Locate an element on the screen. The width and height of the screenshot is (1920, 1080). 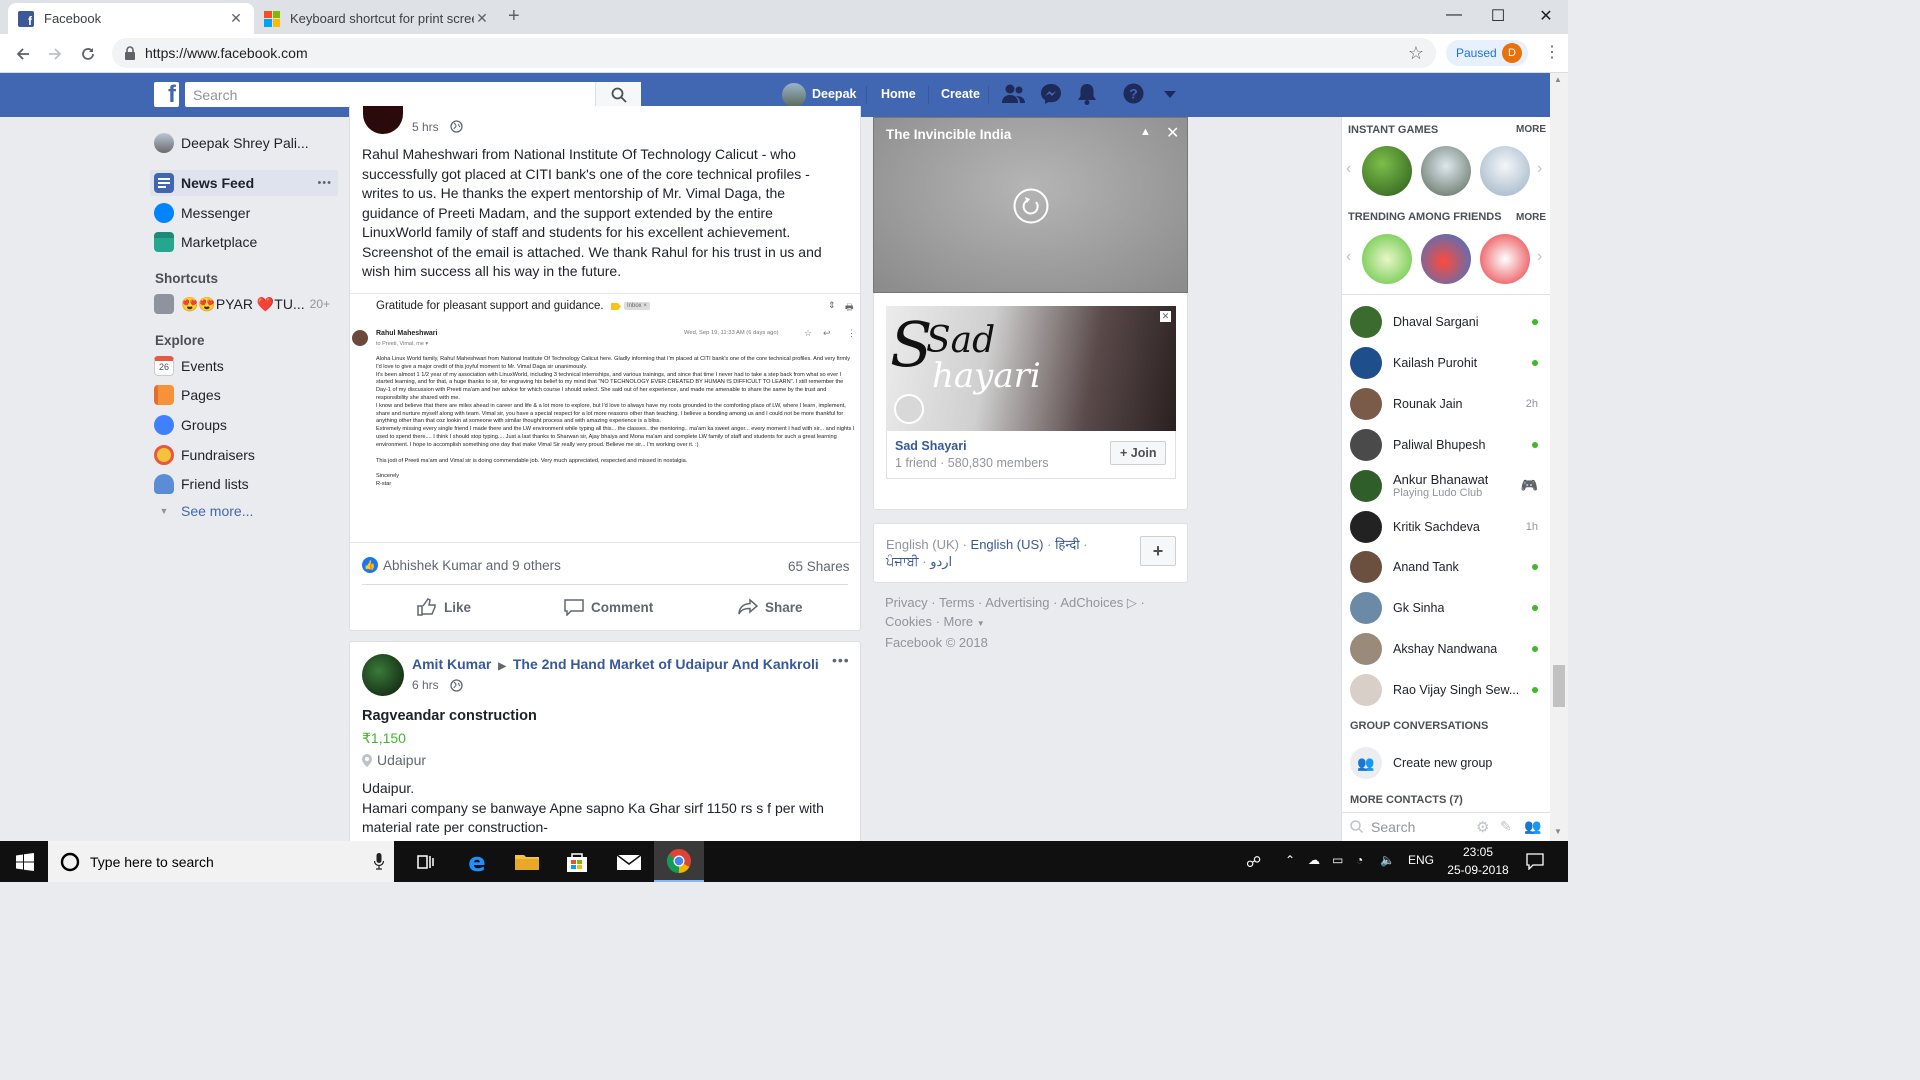
language-link: ਪੰਜਾਬੀ is located at coordinates (902, 561).